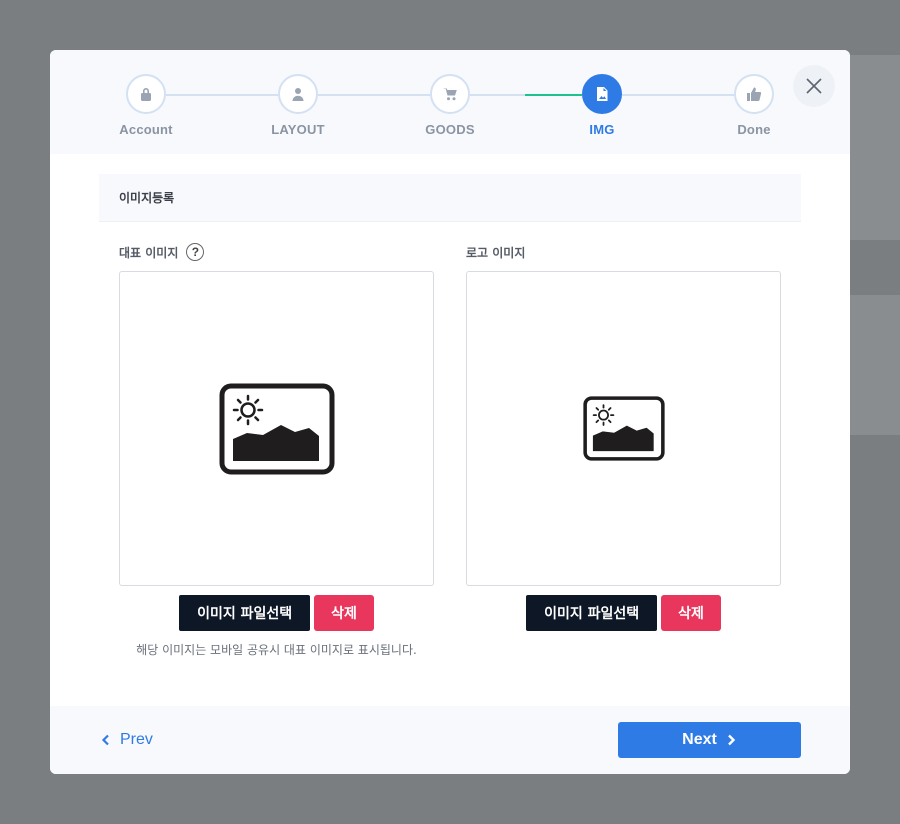 This screenshot has width=900, height=824. What do you see at coordinates (496, 252) in the screenshot?
I see `logo-image-label: 로고 이미지` at bounding box center [496, 252].